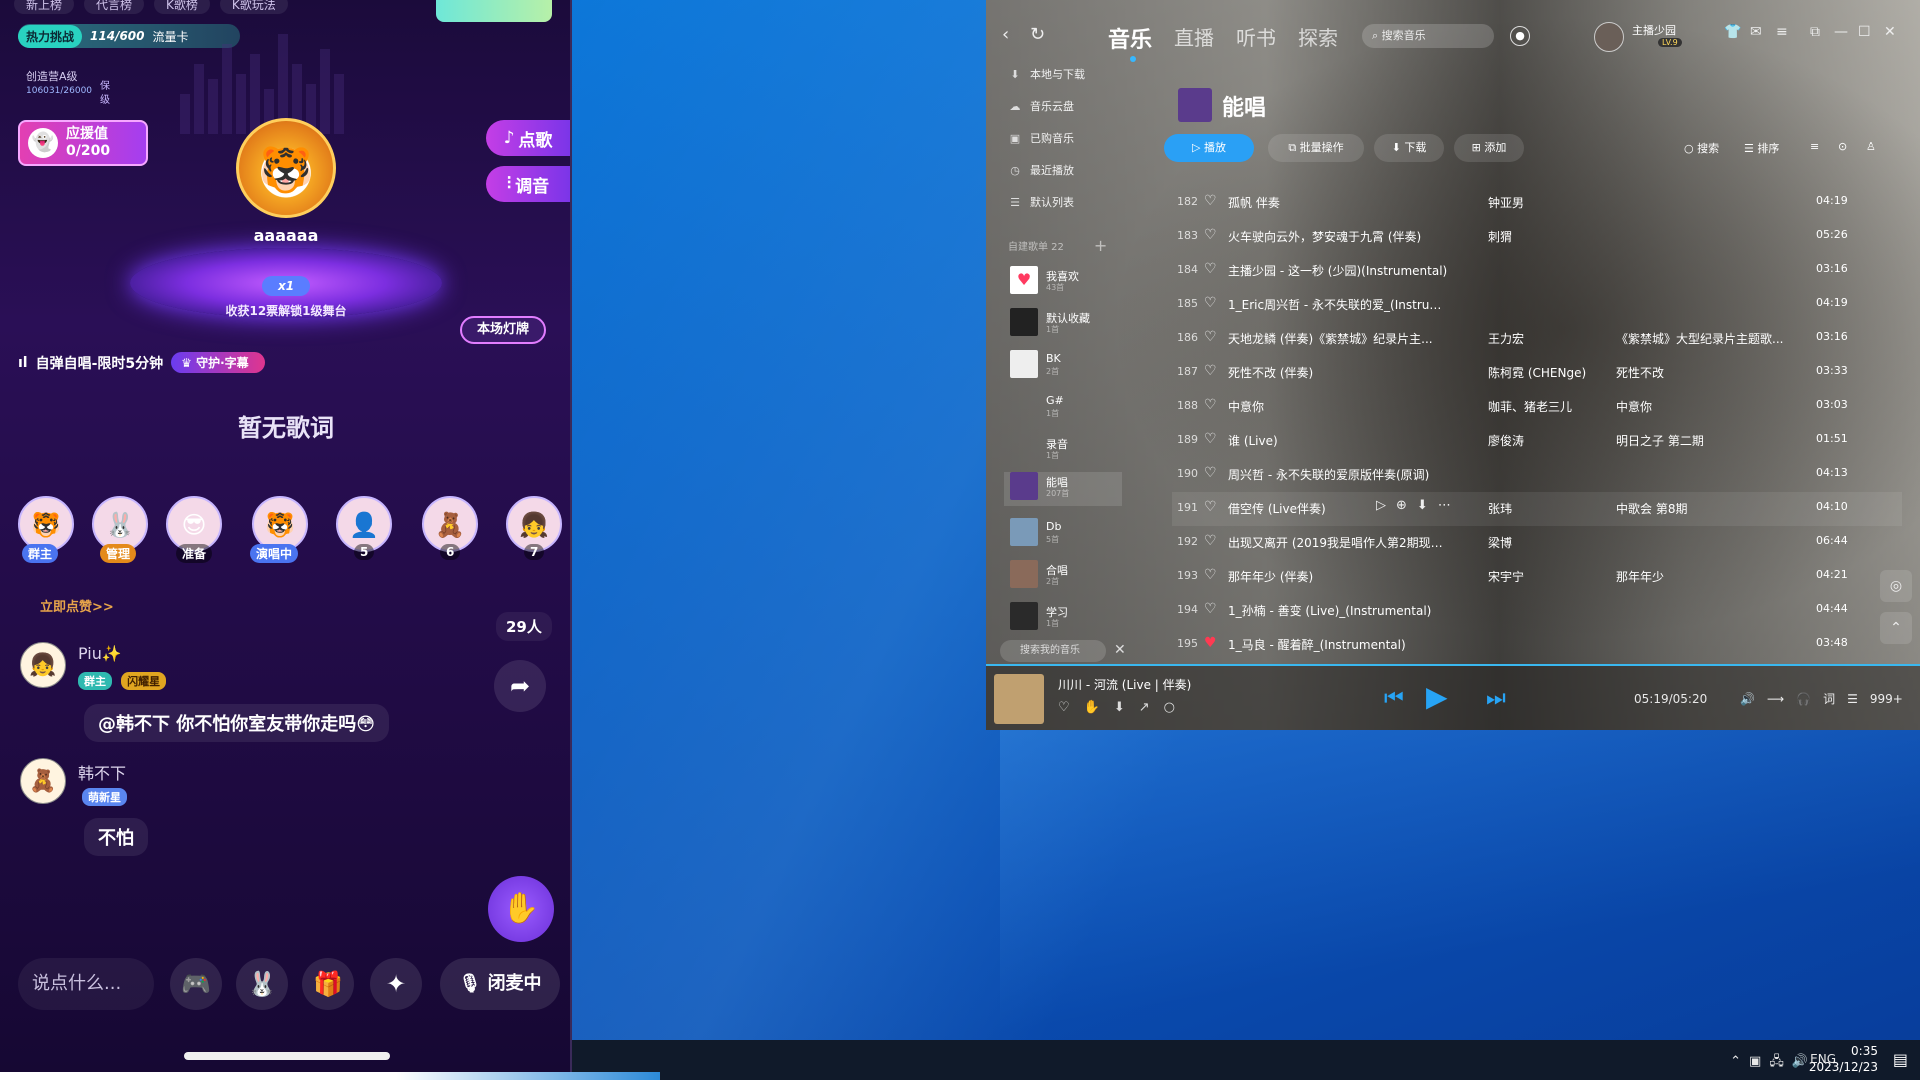  I want to click on voice-search-icon: ●, so click(1520, 36).